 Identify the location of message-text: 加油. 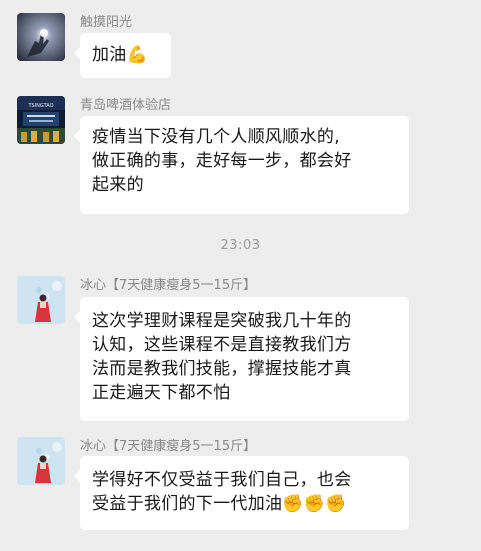
(109, 55).